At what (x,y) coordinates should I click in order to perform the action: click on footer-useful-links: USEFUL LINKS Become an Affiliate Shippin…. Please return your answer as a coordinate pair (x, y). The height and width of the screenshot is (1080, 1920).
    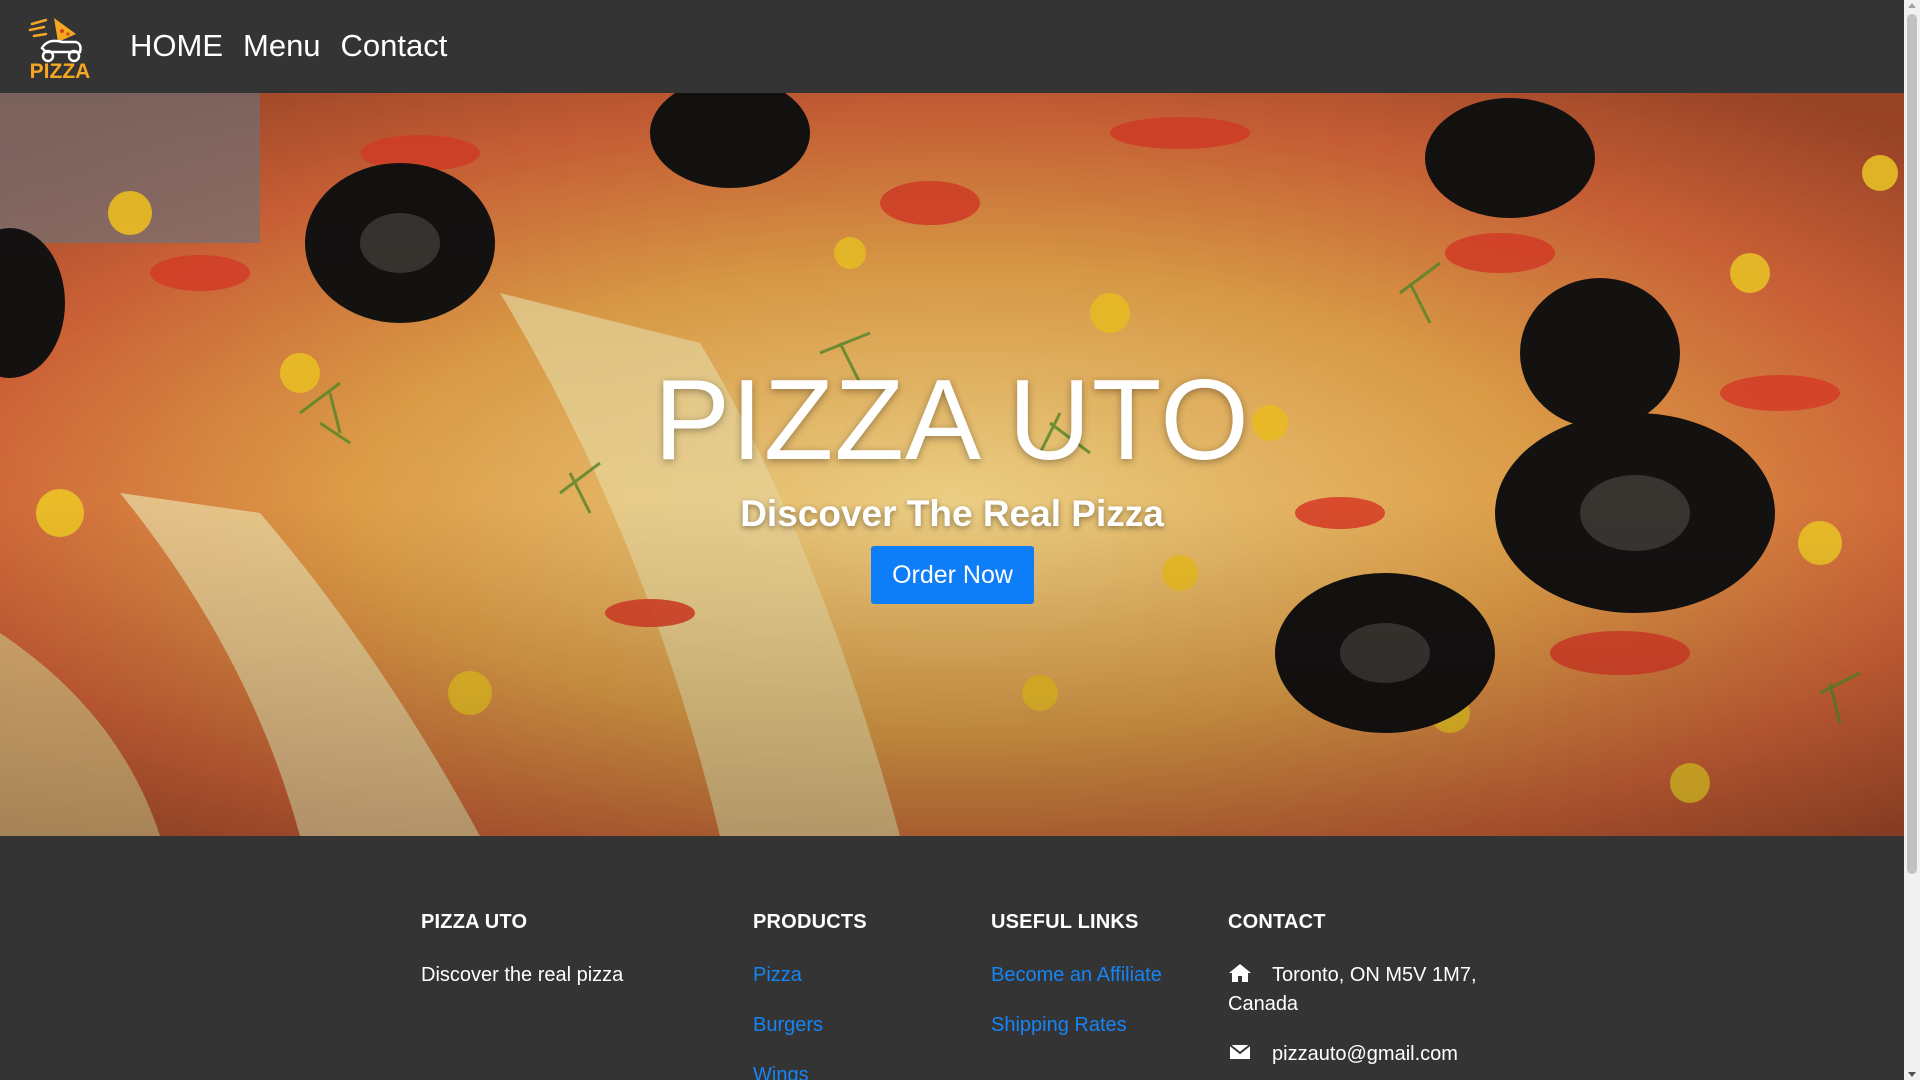
    Looking at the image, I should click on (1081, 984).